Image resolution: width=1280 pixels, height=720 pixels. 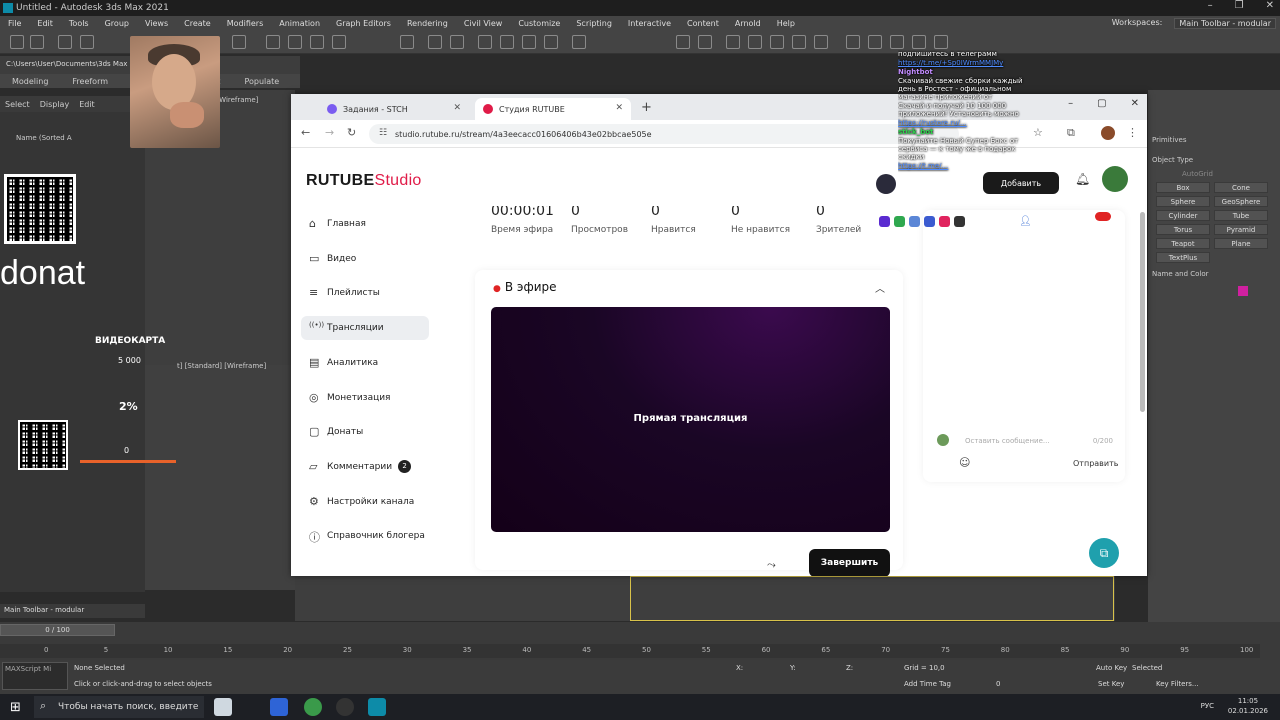 What do you see at coordinates (1038, 132) in the screenshot?
I see `bookmark-star-icon: ☆` at bounding box center [1038, 132].